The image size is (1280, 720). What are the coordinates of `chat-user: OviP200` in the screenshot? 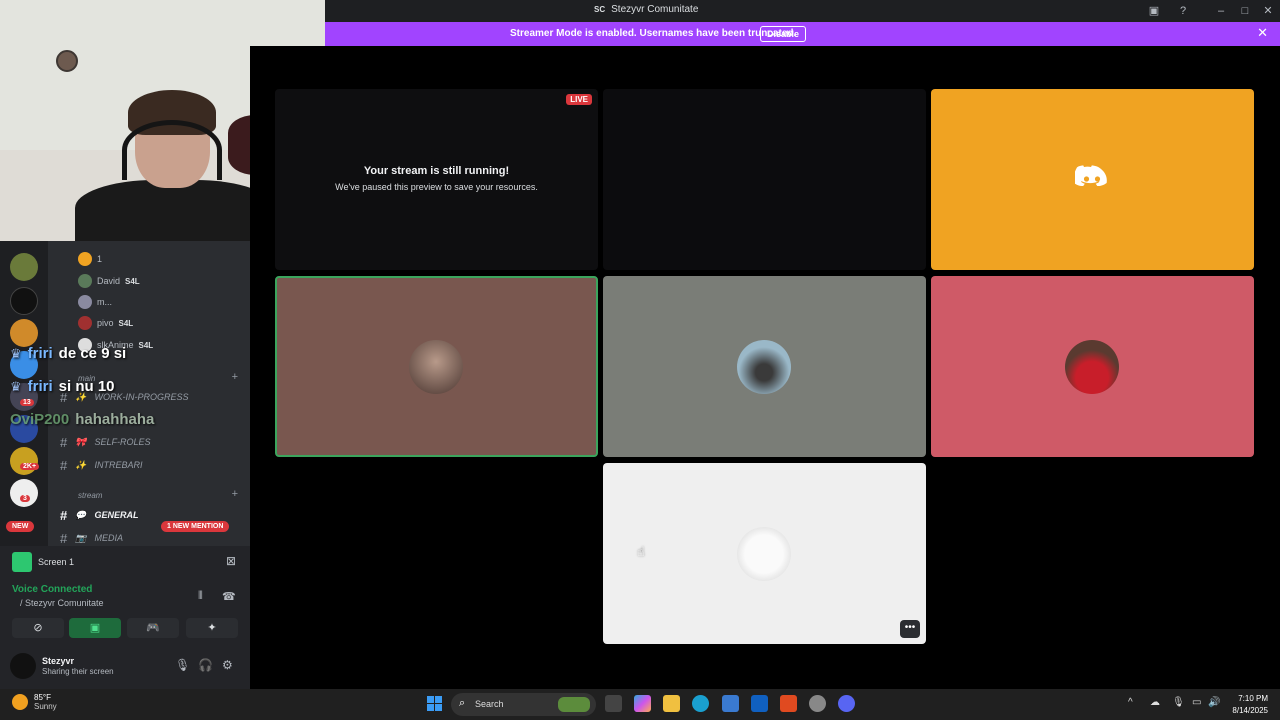 It's located at (40, 419).